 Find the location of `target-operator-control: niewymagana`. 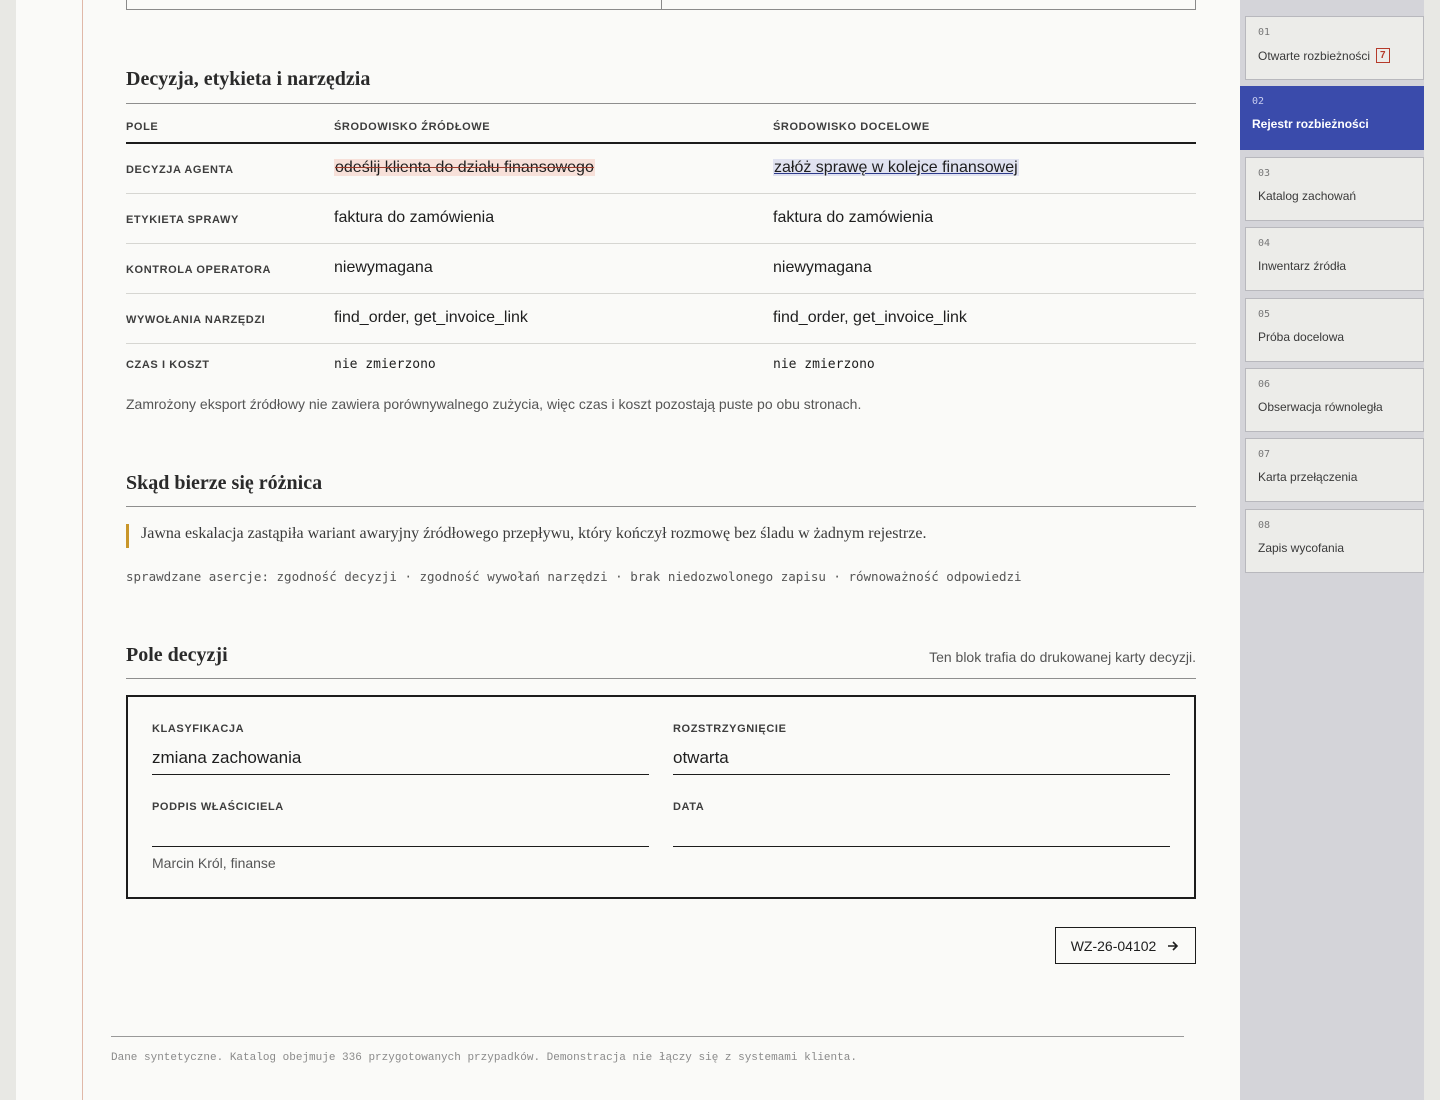

target-operator-control: niewymagana is located at coordinates (822, 267).